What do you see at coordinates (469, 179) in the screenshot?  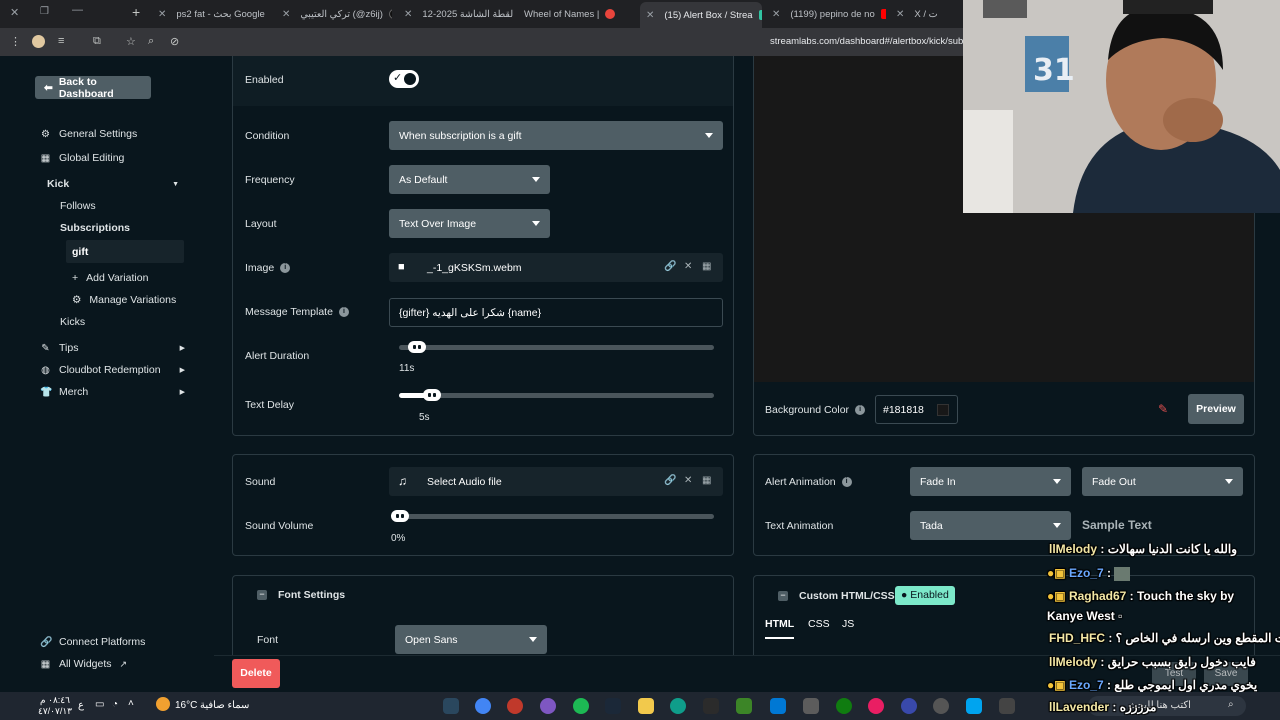 I see `frequency-select: As Default` at bounding box center [469, 179].